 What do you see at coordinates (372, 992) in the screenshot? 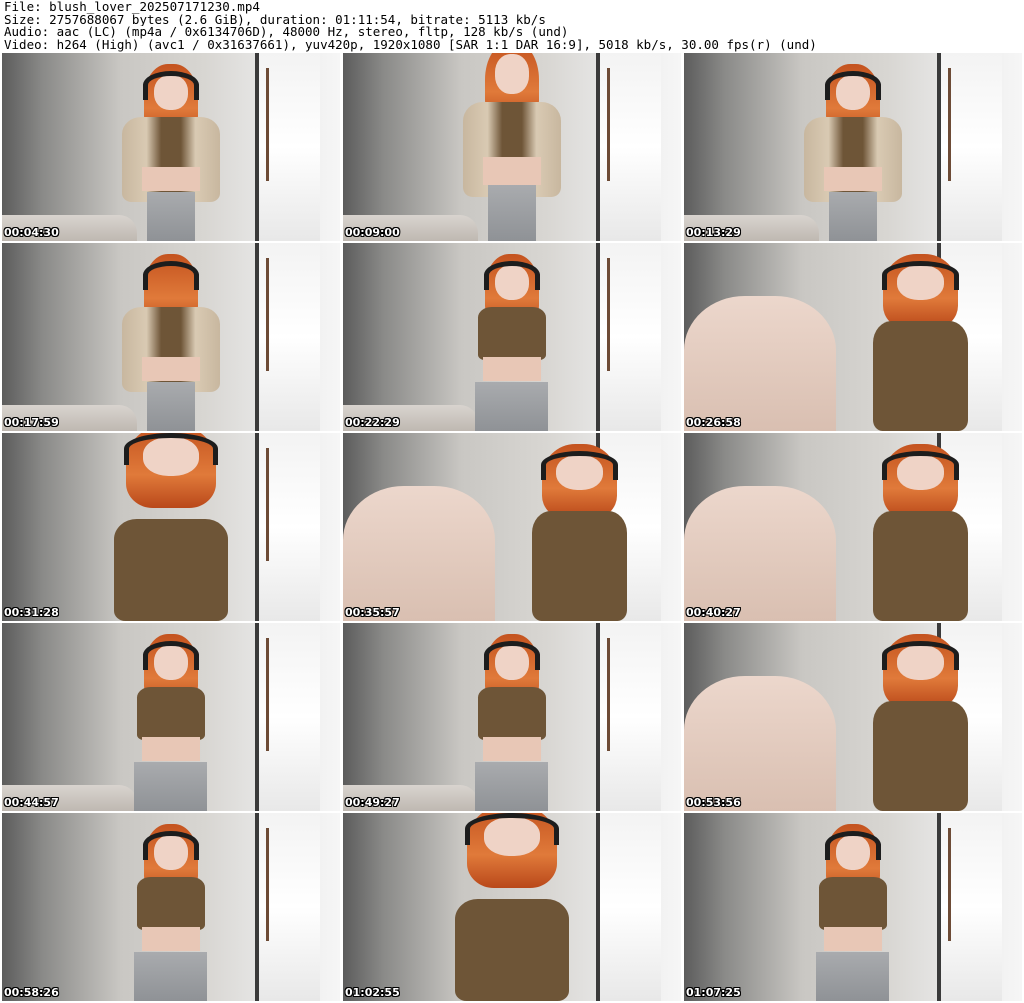
I see `frame-timestamp: 01:02:55` at bounding box center [372, 992].